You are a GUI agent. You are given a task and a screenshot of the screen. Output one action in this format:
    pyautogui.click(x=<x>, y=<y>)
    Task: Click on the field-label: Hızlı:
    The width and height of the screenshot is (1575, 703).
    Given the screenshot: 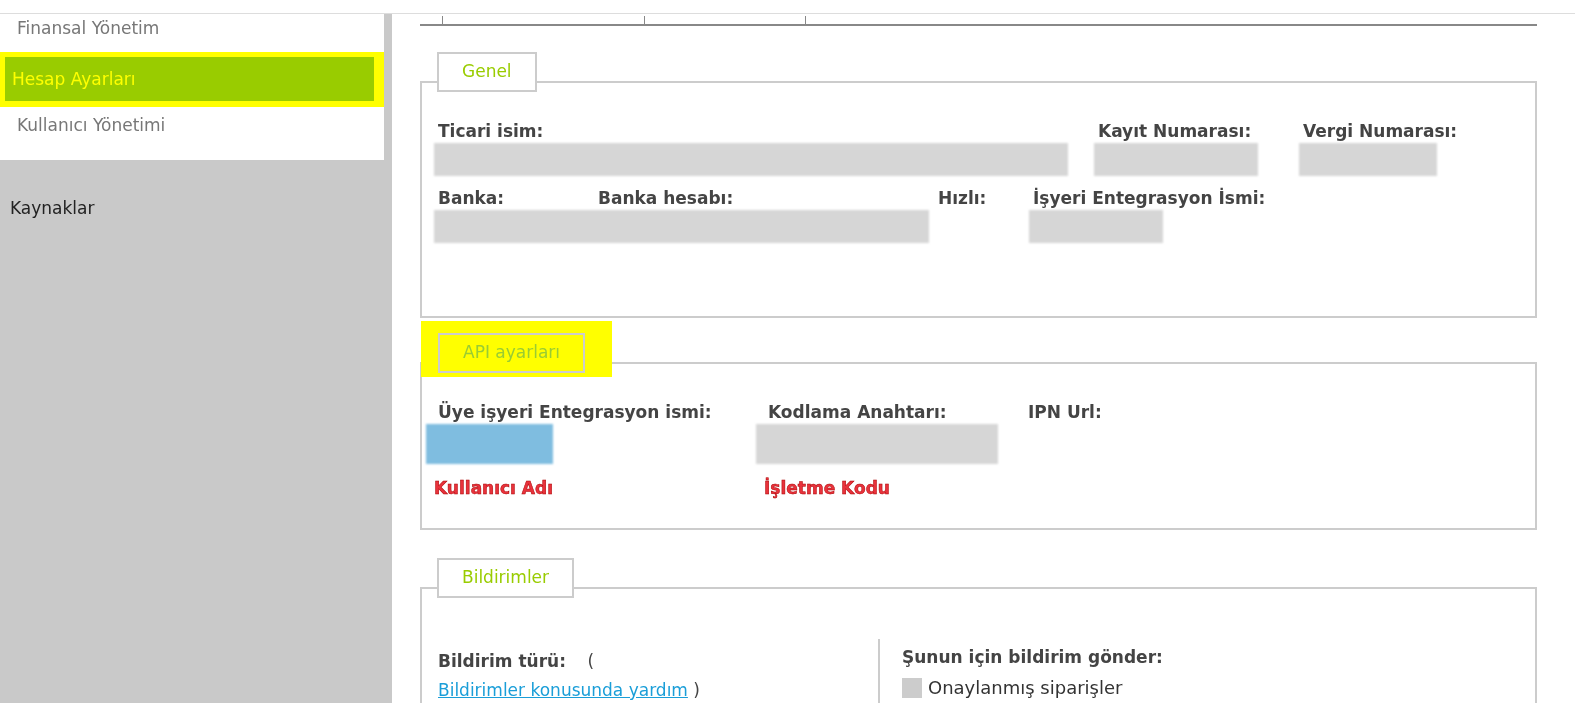 What is the action you would take?
    pyautogui.click(x=963, y=198)
    